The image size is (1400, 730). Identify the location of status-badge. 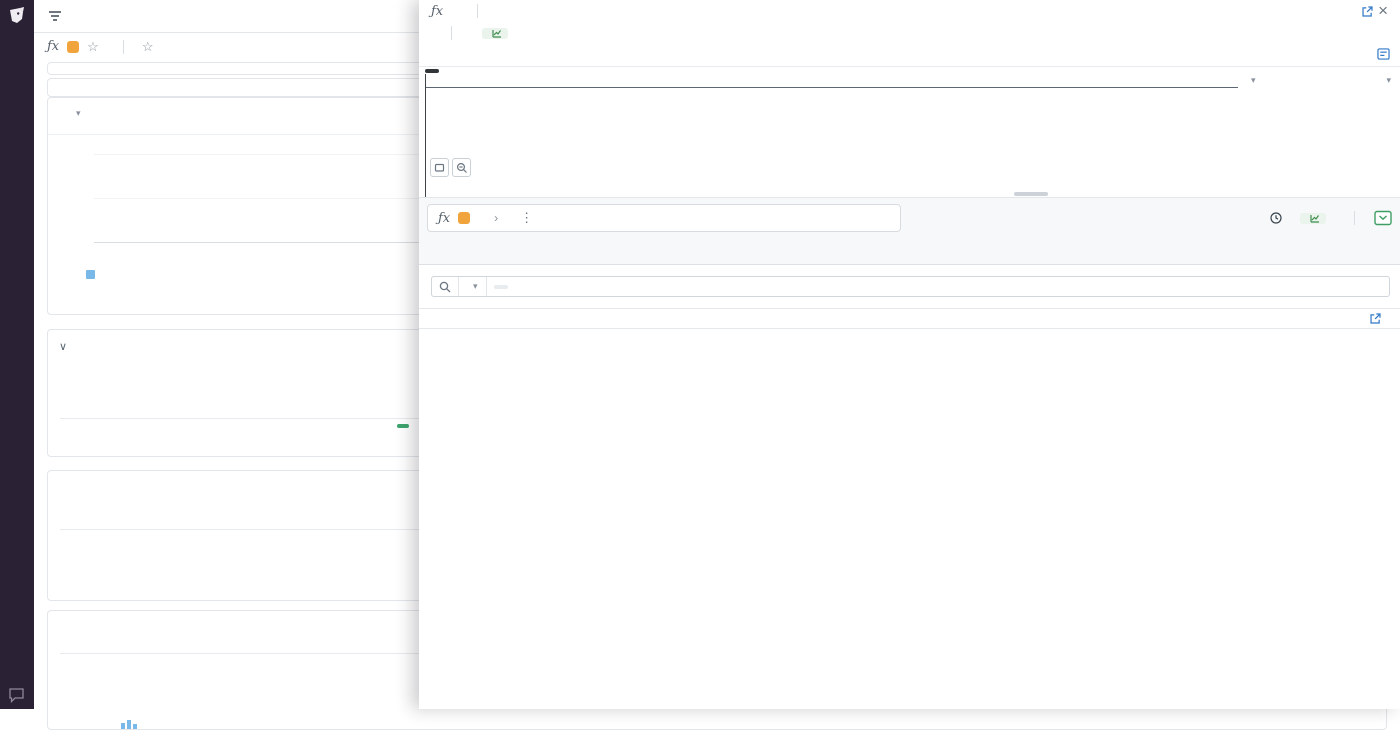
(403, 426).